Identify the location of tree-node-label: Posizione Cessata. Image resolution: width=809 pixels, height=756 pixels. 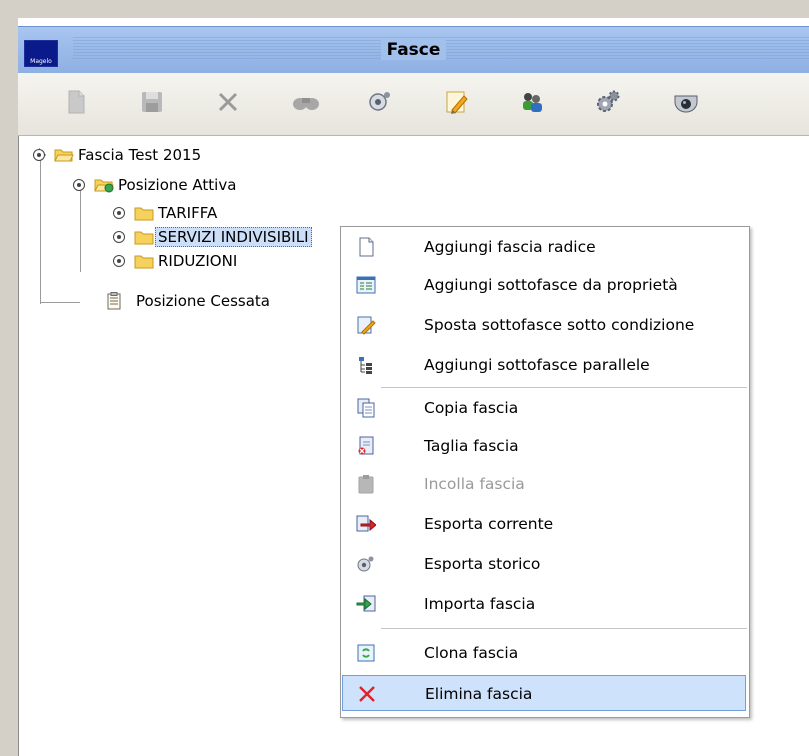
(203, 301).